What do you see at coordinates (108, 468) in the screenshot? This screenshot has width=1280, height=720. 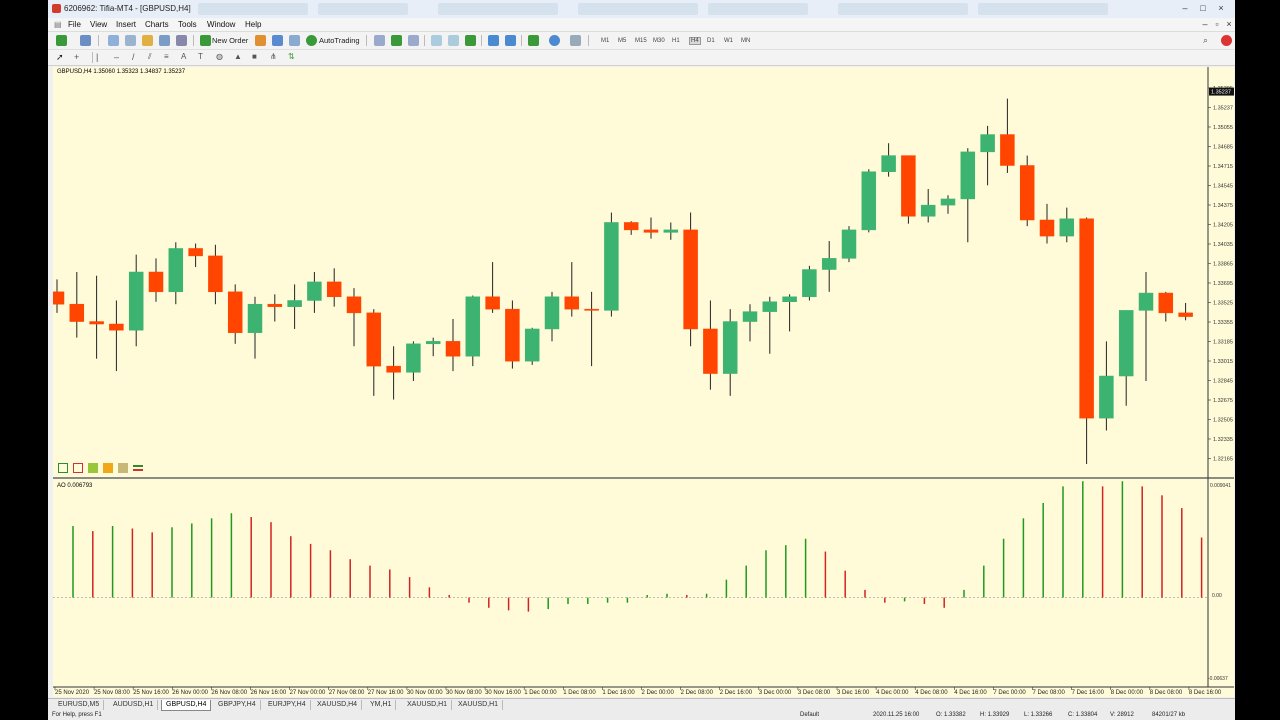 I see `orange-square-icon` at bounding box center [108, 468].